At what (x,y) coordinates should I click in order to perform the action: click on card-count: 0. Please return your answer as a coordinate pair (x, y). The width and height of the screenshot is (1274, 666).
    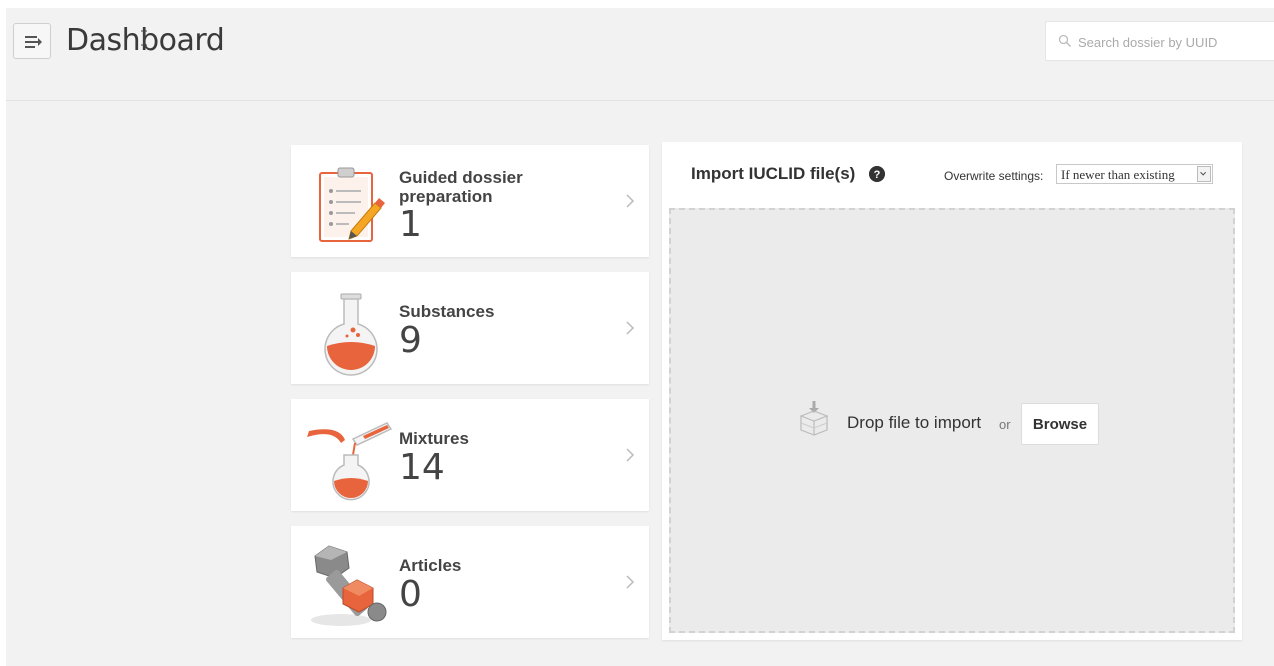
    Looking at the image, I should click on (410, 594).